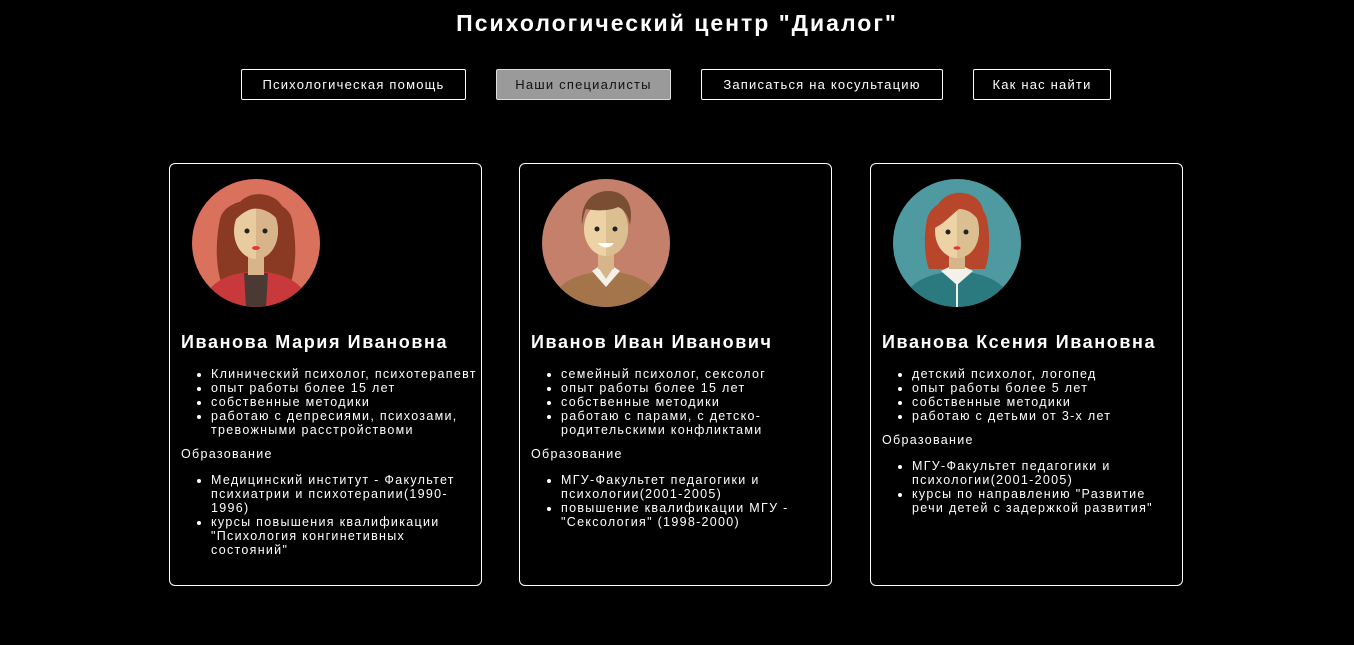 This screenshot has width=1354, height=645. What do you see at coordinates (652, 342) in the screenshot?
I see `specialist-name: Иванов Иван Иванович` at bounding box center [652, 342].